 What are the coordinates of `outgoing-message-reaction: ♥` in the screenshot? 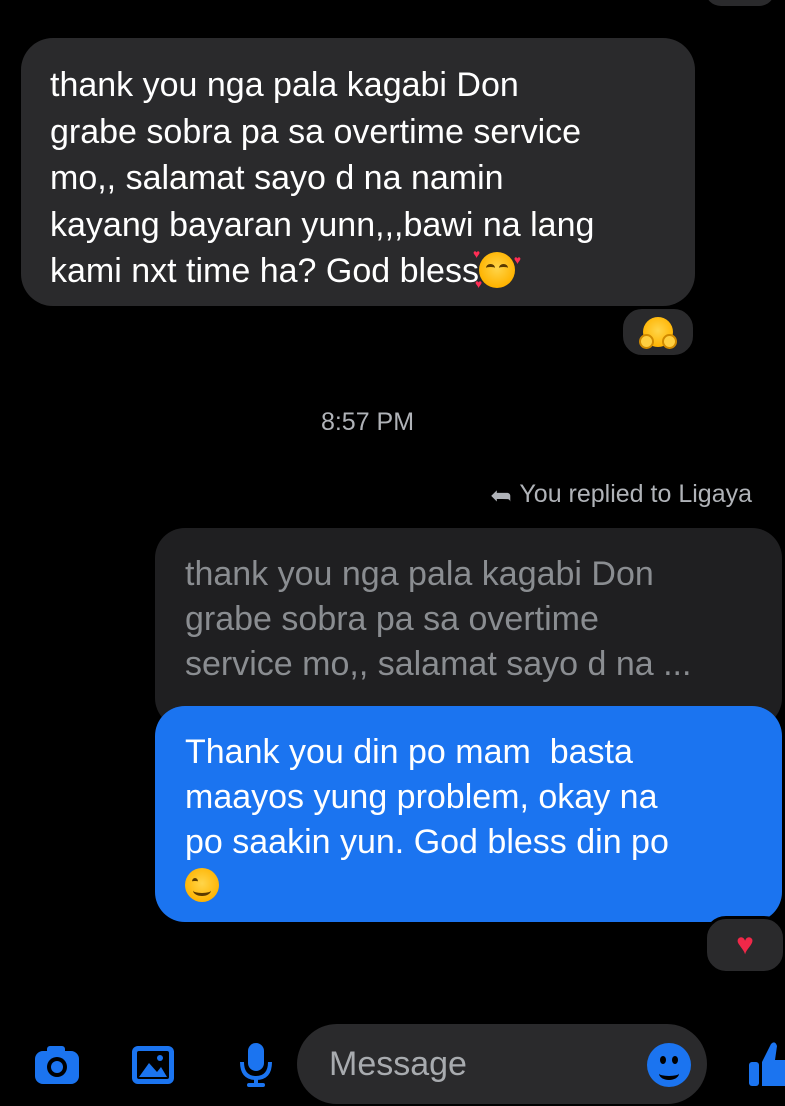 It's located at (744, 945).